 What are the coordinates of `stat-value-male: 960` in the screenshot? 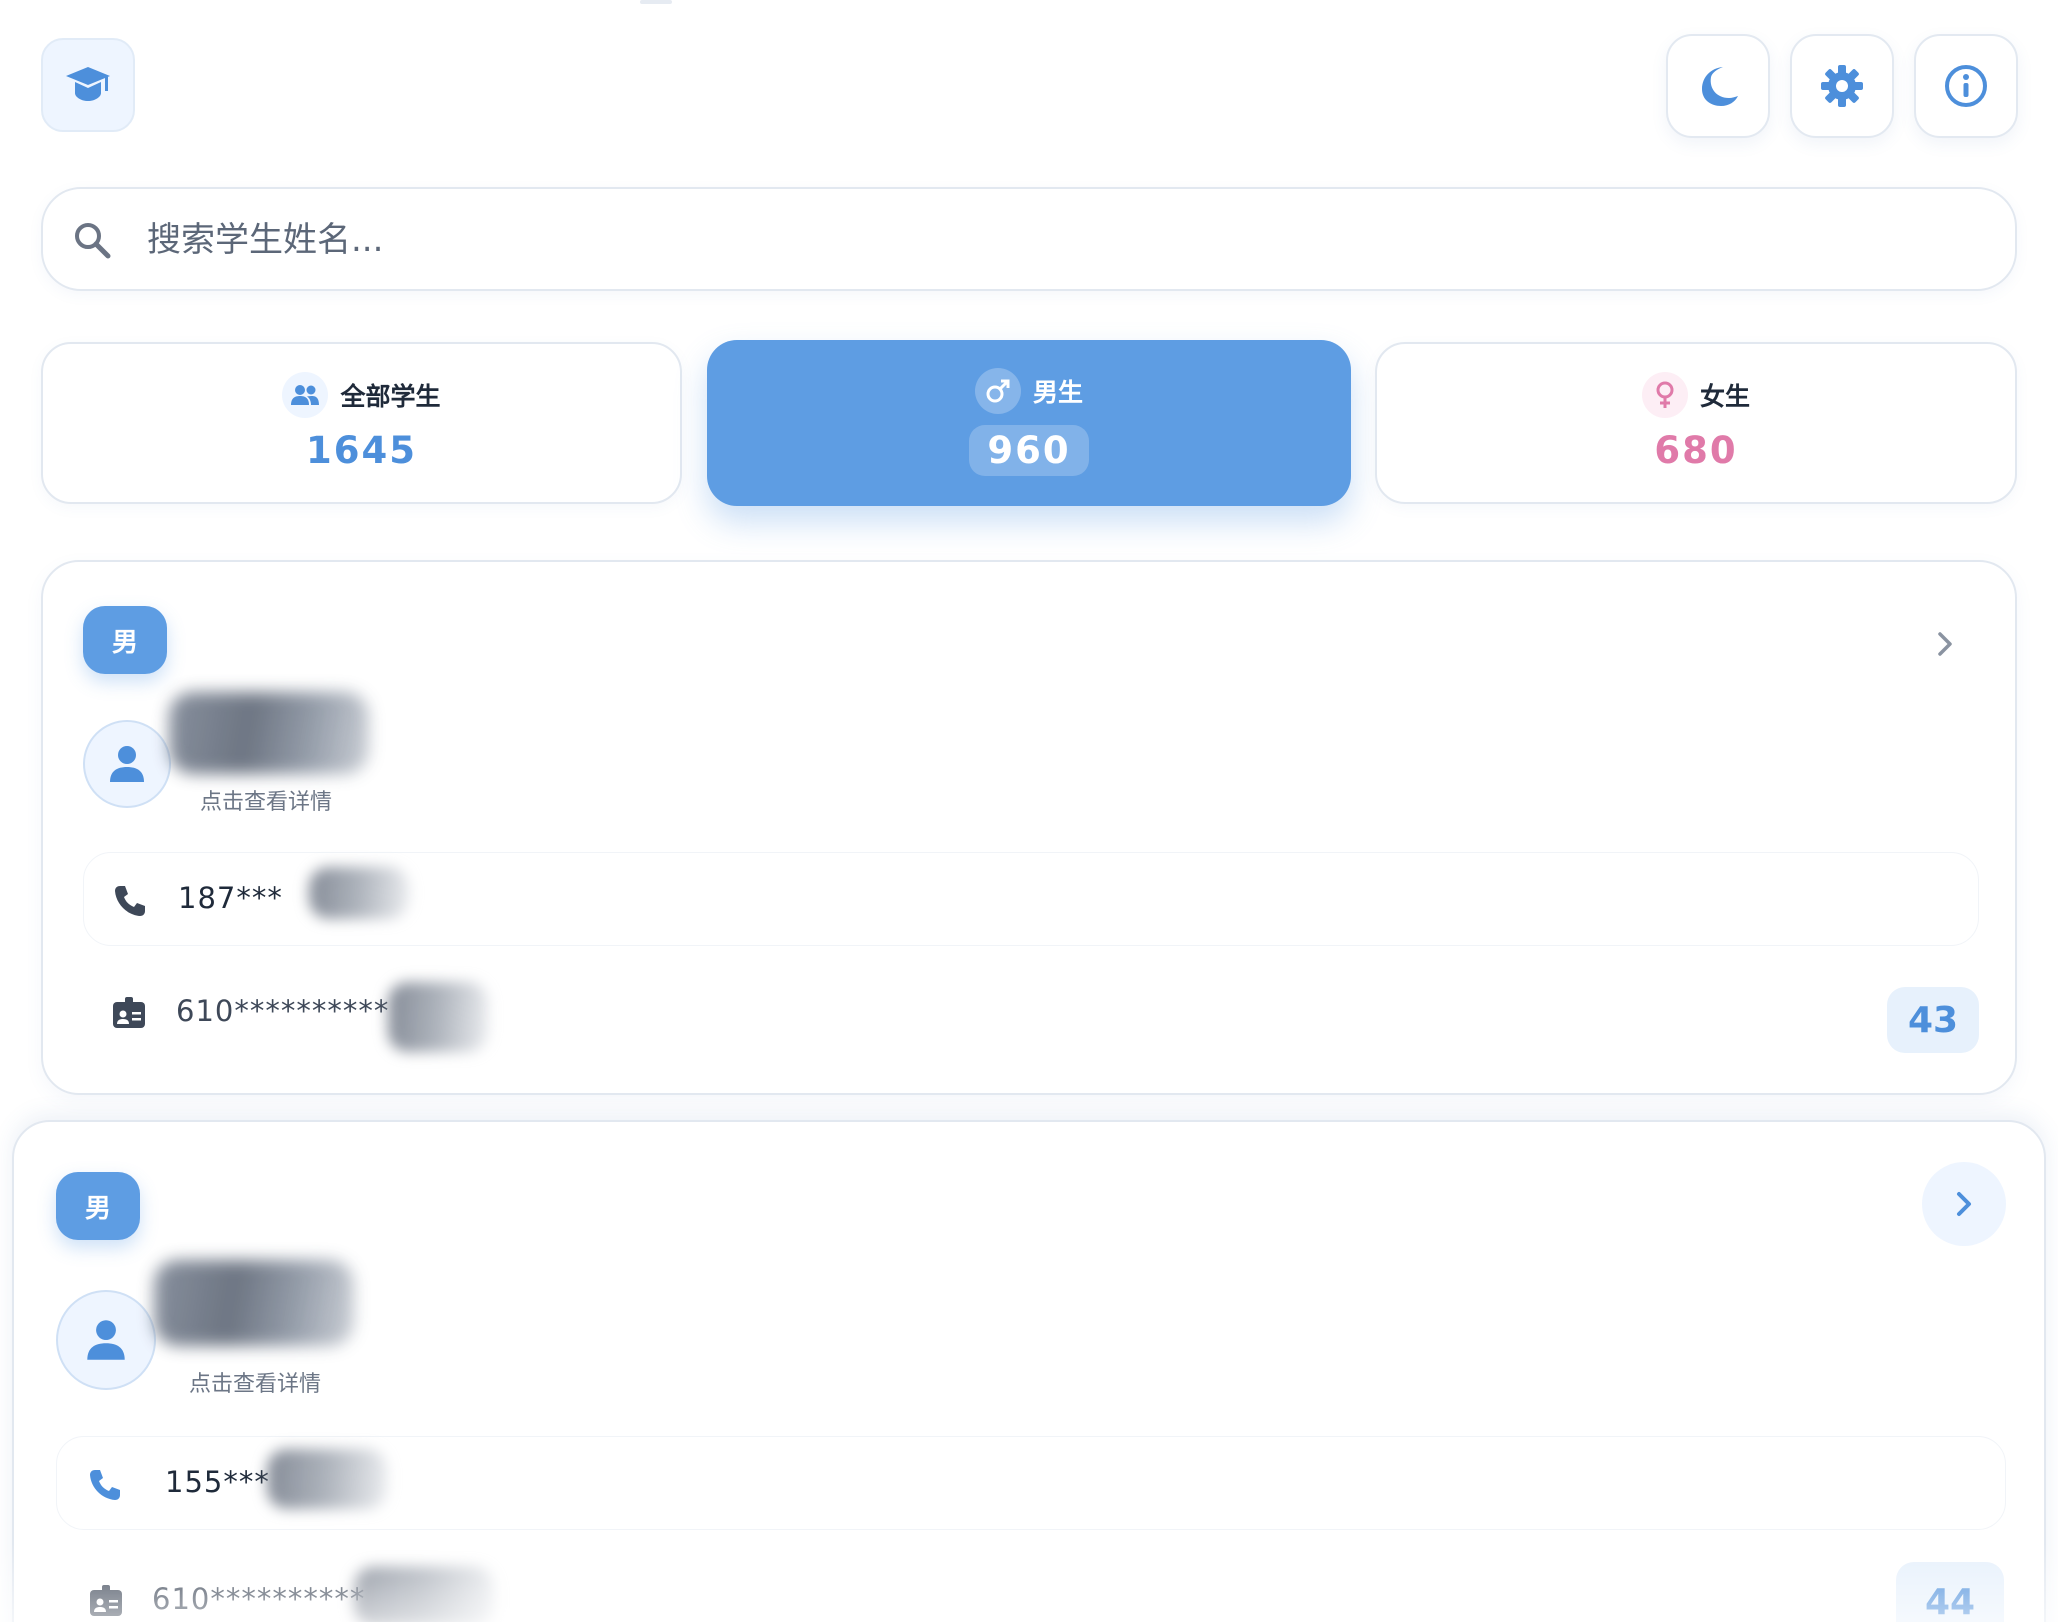 It's located at (1029, 450).